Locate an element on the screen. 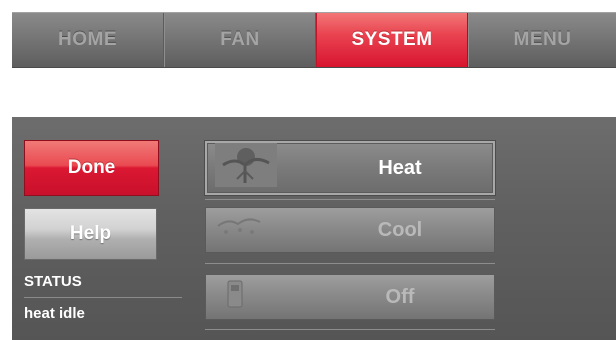 The height and width of the screenshot is (340, 616). mode-off-label: Off is located at coordinates (400, 296).